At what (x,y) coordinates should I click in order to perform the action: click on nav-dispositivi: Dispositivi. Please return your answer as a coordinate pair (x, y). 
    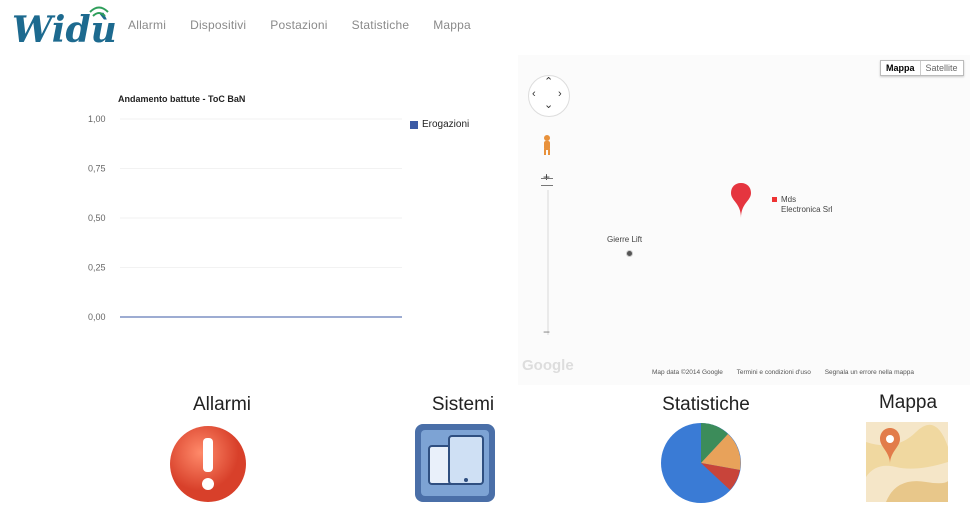
    Looking at the image, I should click on (218, 25).